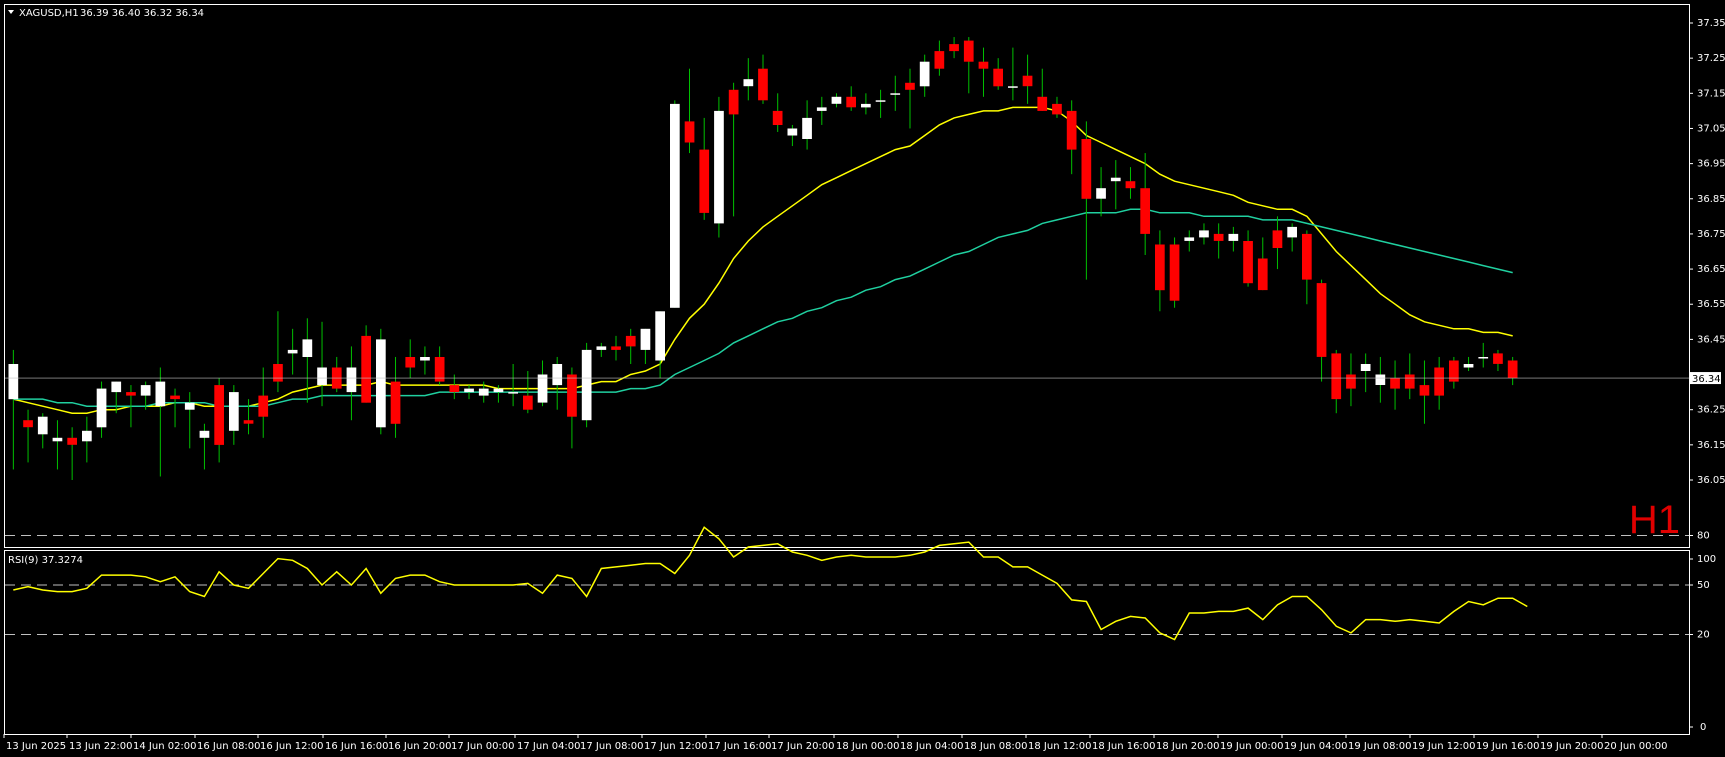 Image resolution: width=1725 pixels, height=757 pixels. Describe the element at coordinates (1711, 128) in the screenshot. I see `price-tick-label: 37.05` at that location.